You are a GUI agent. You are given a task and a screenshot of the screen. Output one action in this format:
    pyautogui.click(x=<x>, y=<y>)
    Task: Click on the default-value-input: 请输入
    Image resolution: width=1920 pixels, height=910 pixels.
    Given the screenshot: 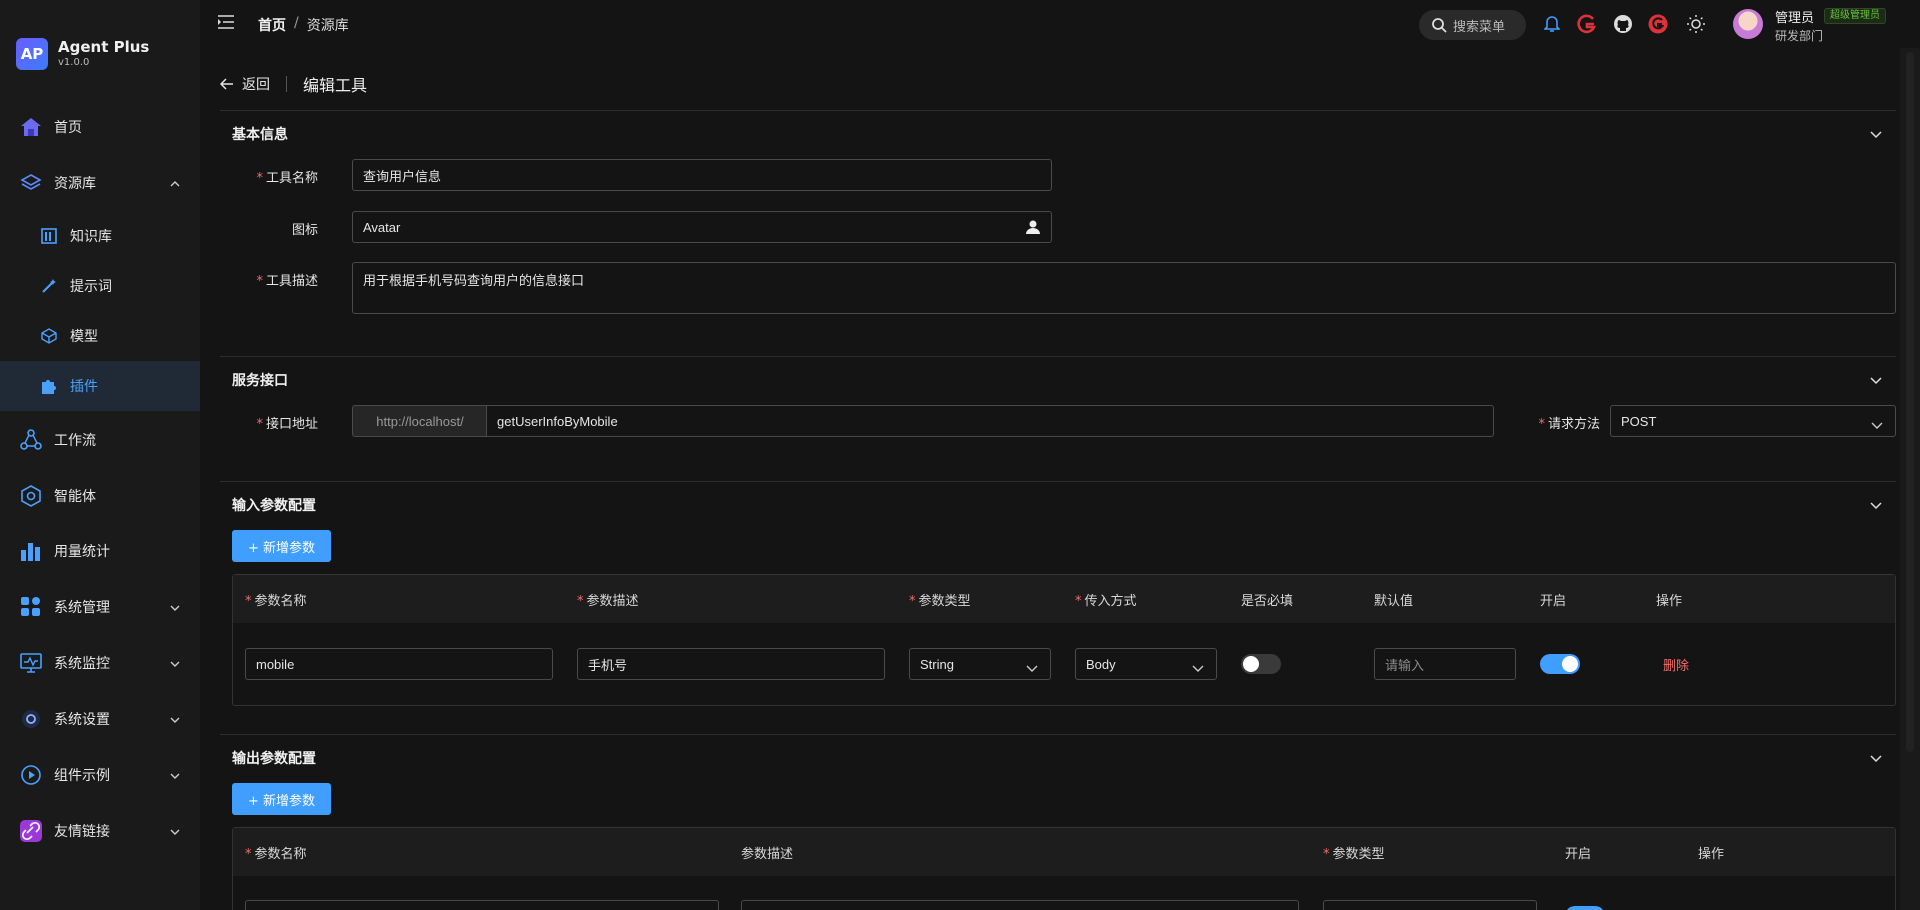 What is the action you would take?
    pyautogui.click(x=1445, y=664)
    